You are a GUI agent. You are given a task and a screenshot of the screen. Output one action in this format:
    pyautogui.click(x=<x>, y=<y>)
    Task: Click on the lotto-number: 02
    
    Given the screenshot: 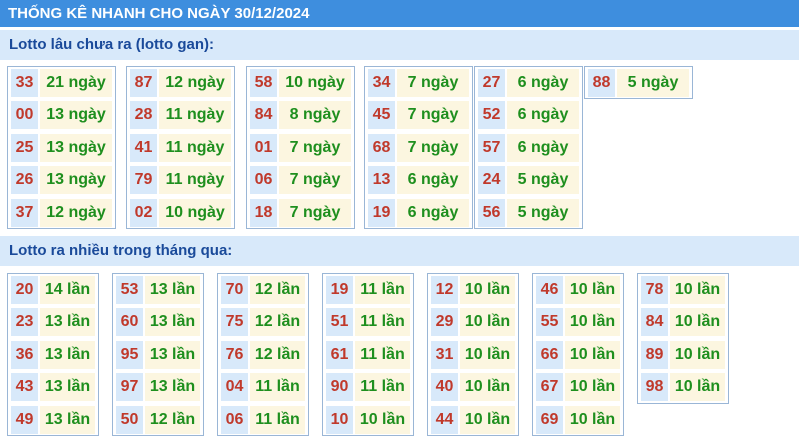 What is the action you would take?
    pyautogui.click(x=143, y=212)
    